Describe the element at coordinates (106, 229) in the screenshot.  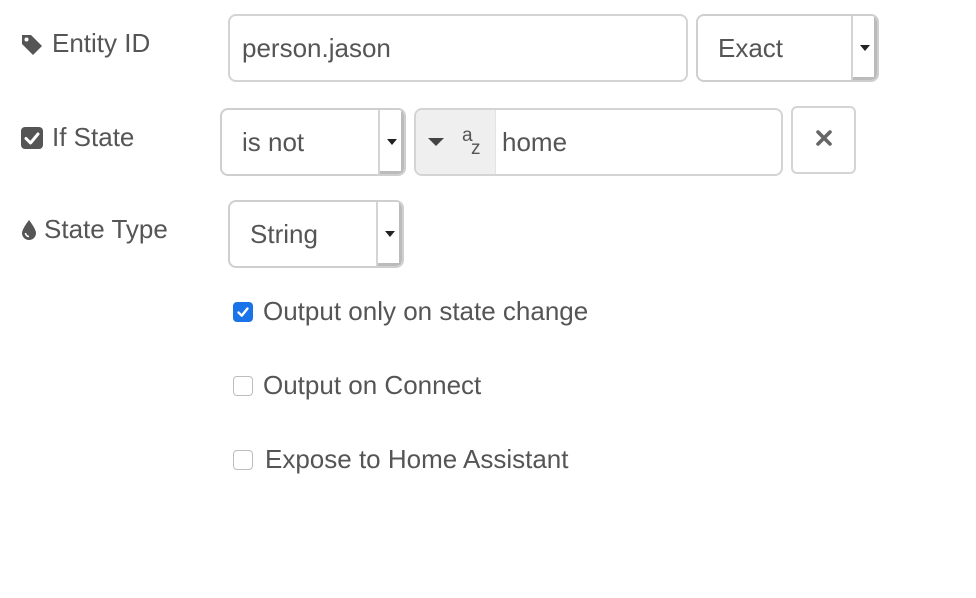
I see `state-type-label: State Type` at that location.